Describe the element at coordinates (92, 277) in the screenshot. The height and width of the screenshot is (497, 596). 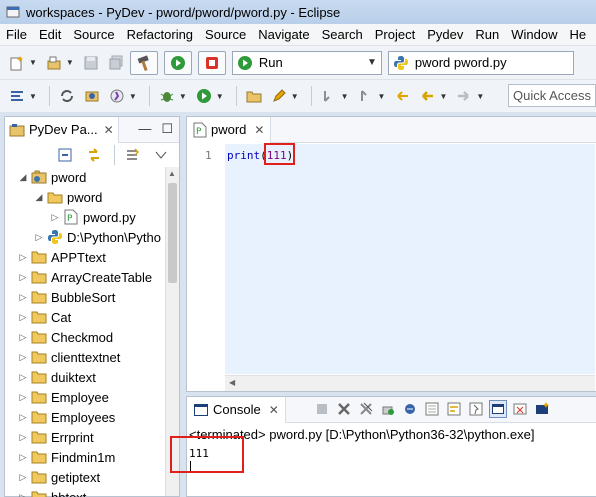
I see `tree-row: ▷ ArrayCreateTable` at that location.